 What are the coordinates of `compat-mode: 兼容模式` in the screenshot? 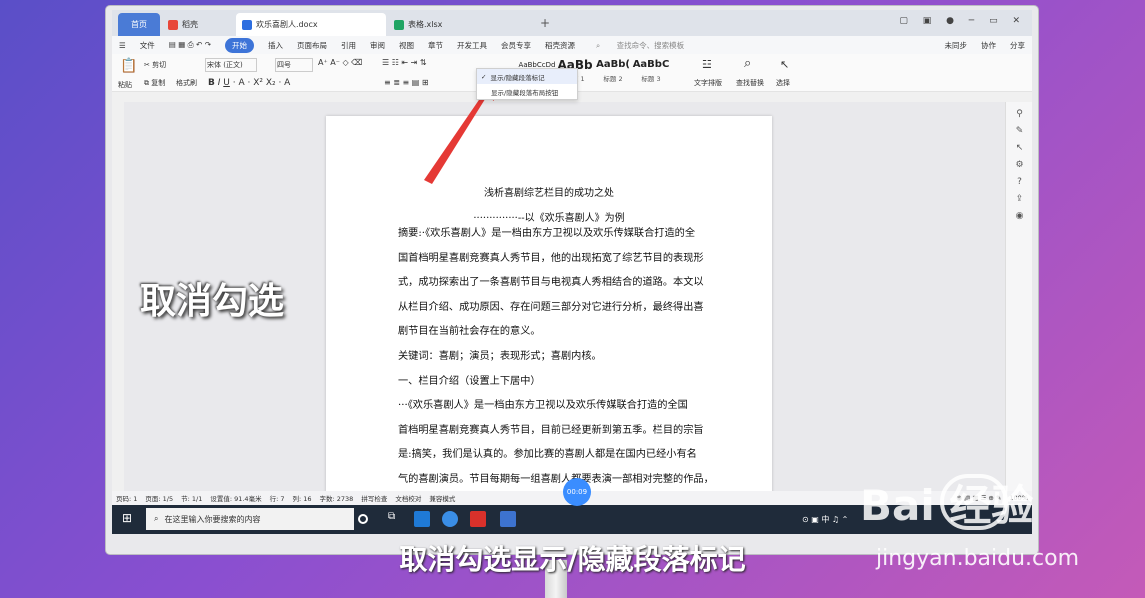 It's located at (442, 499).